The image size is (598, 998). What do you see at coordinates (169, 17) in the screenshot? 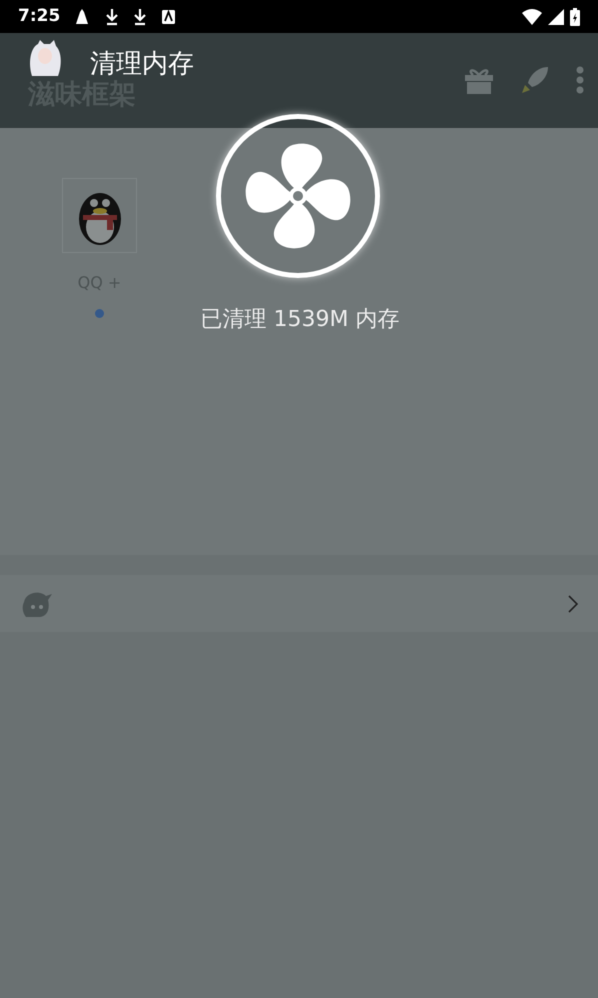
I see `letter-a-icon` at bounding box center [169, 17].